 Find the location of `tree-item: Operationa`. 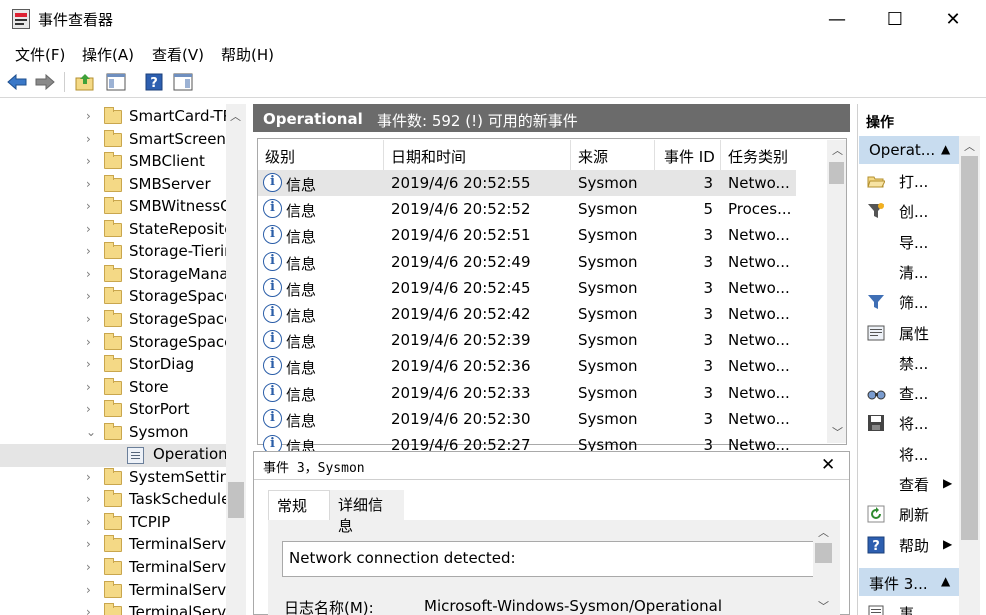

tree-item: Operationa is located at coordinates (113, 455).